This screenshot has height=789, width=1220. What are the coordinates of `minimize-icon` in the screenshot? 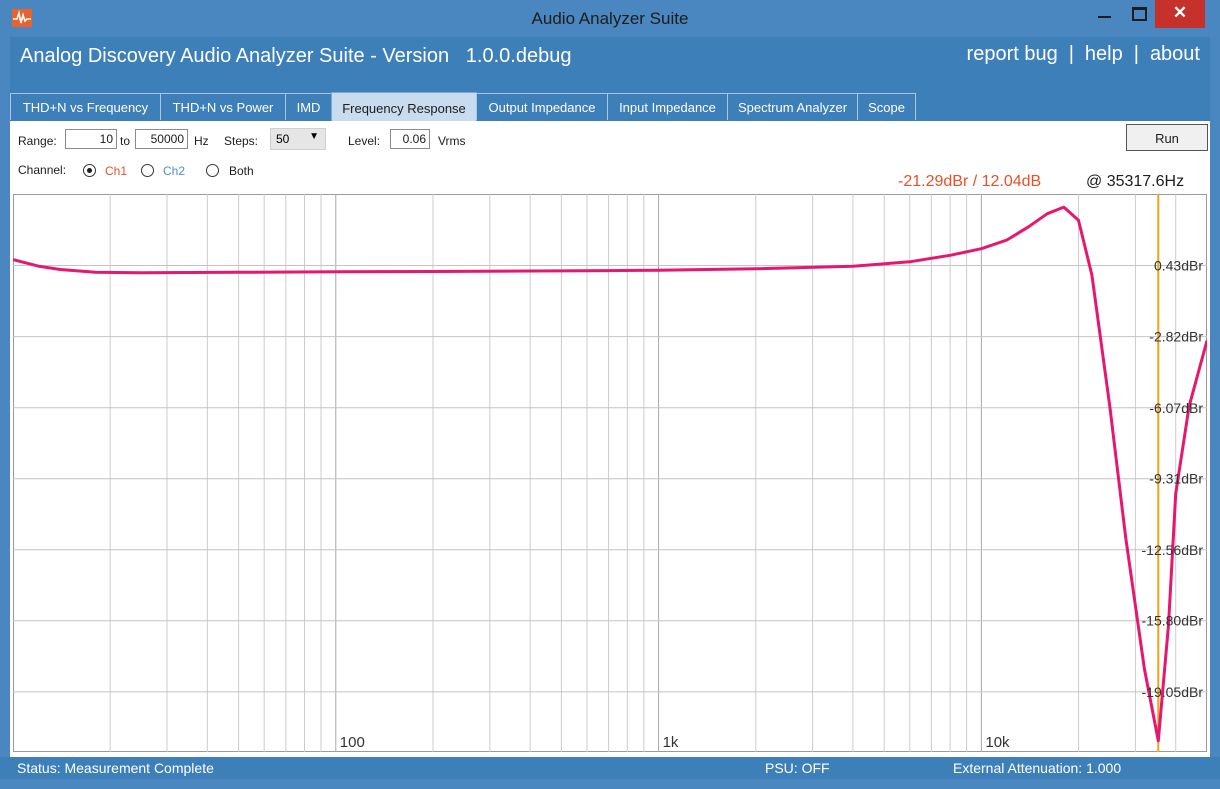 It's located at (1104, 17).